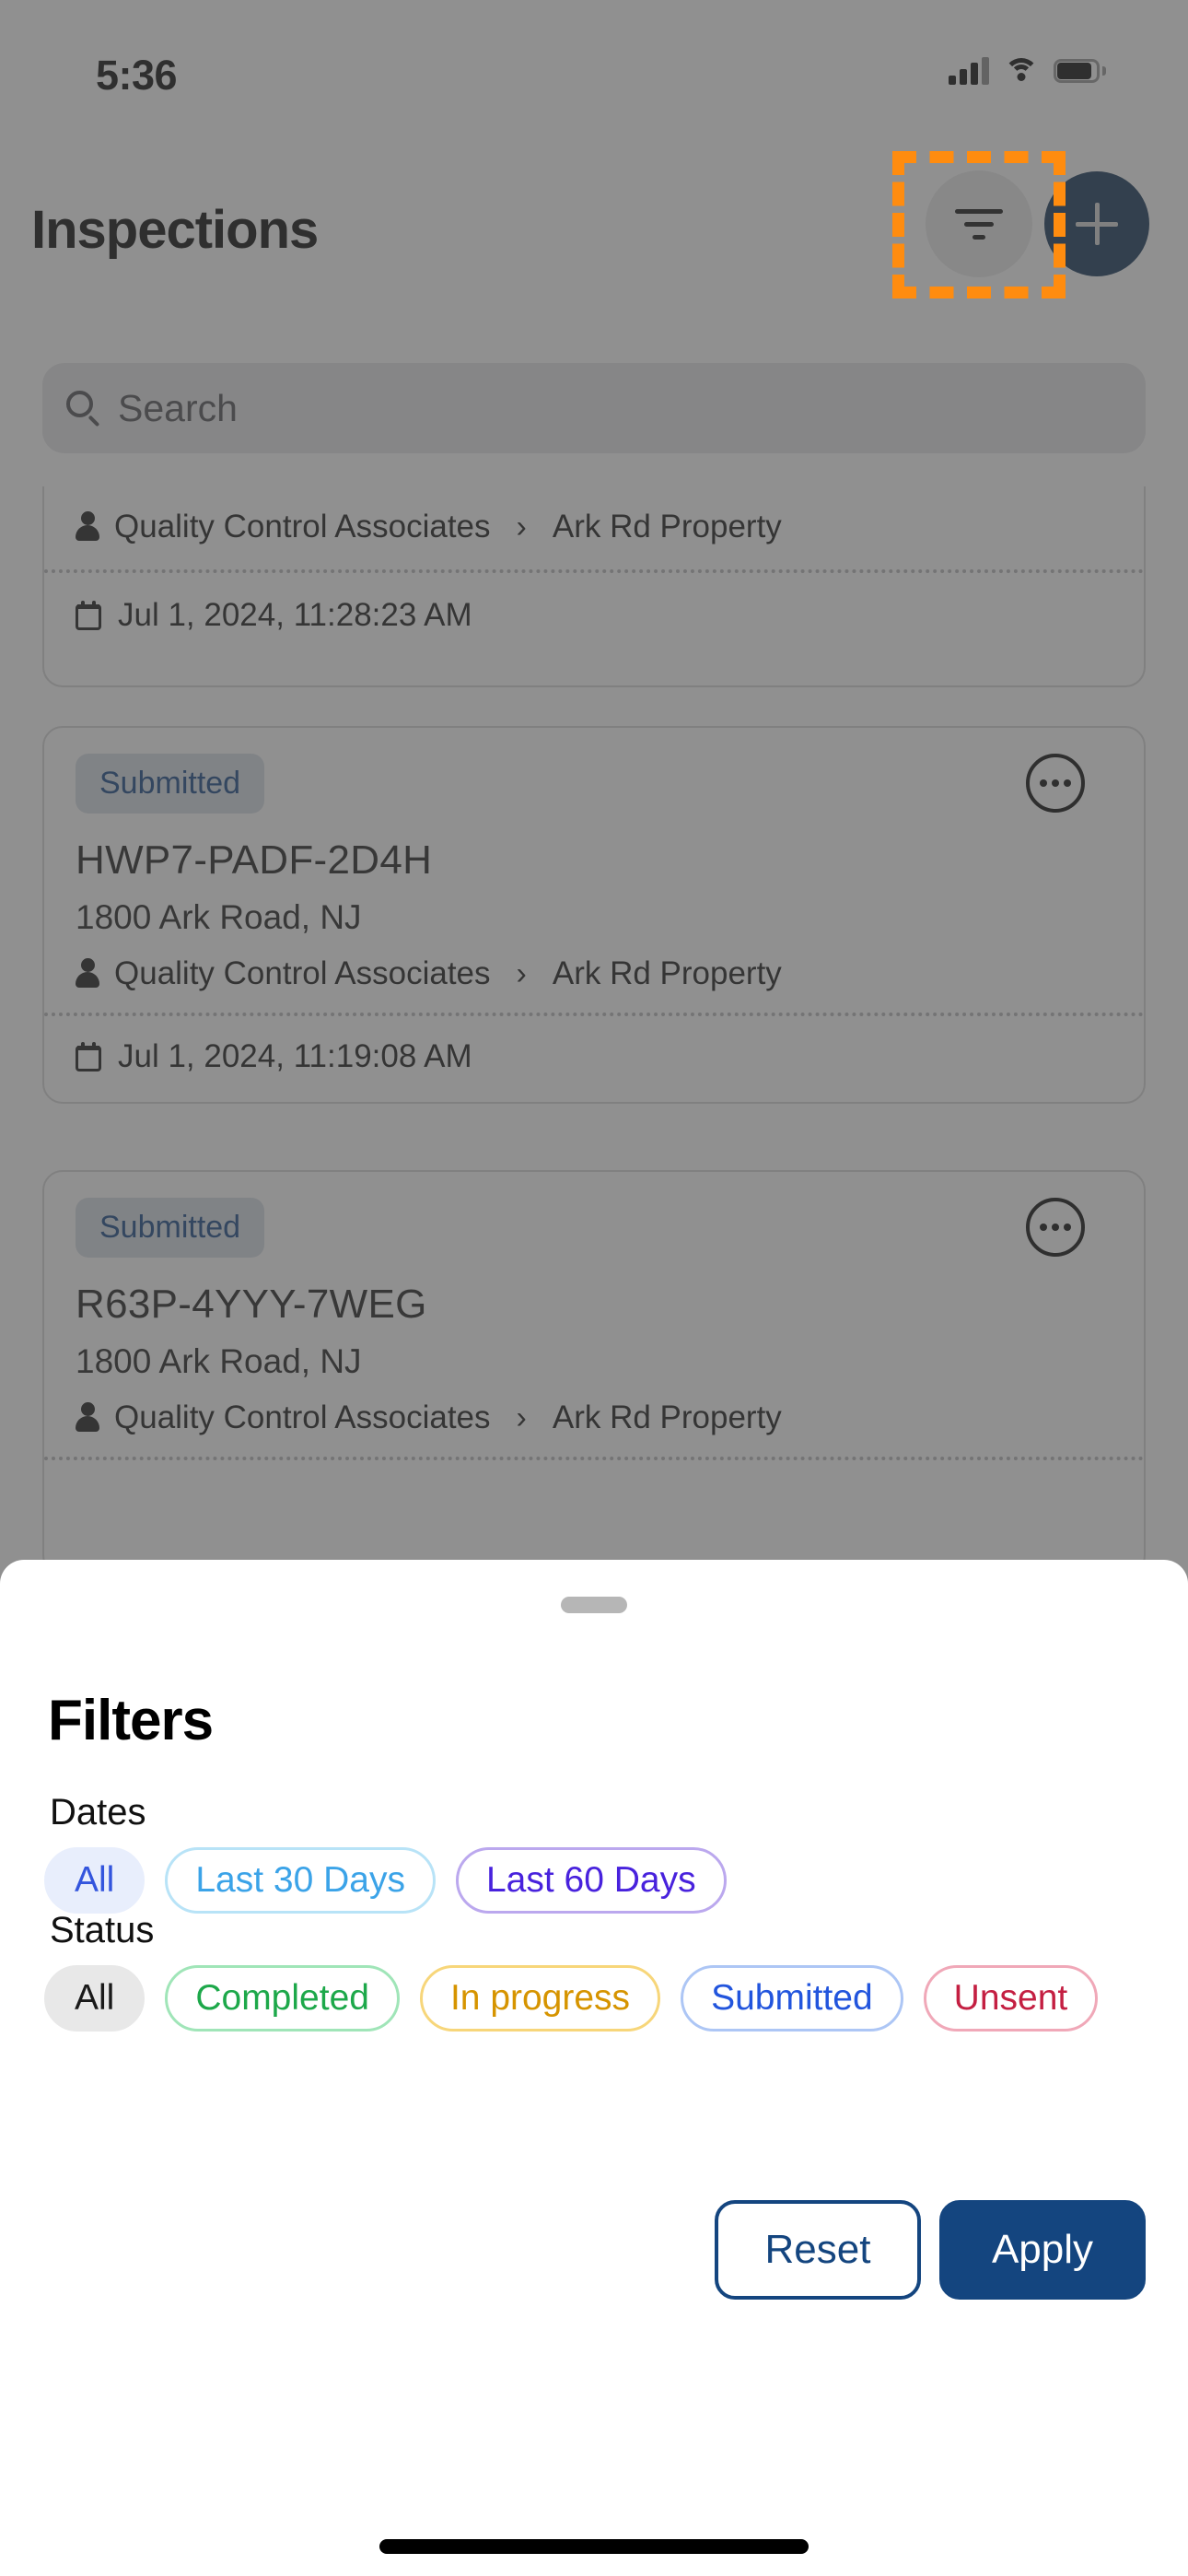 The width and height of the screenshot is (1188, 2576). Describe the element at coordinates (254, 860) in the screenshot. I see `card-code: HWP7-PADF-2D4H` at that location.